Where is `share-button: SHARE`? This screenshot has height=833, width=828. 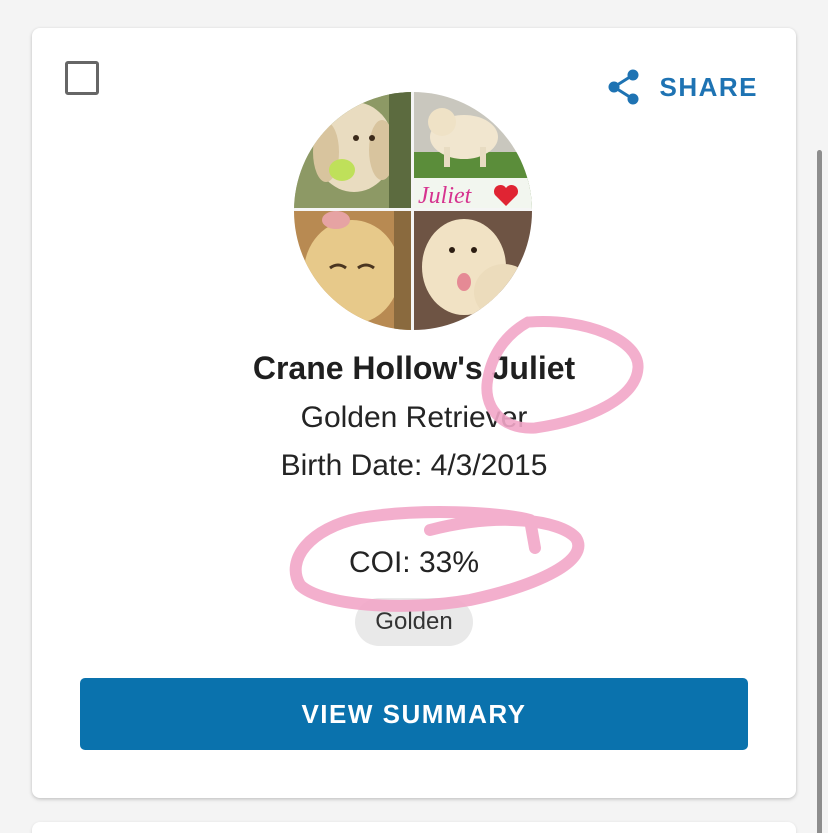 share-button: SHARE is located at coordinates (682, 87).